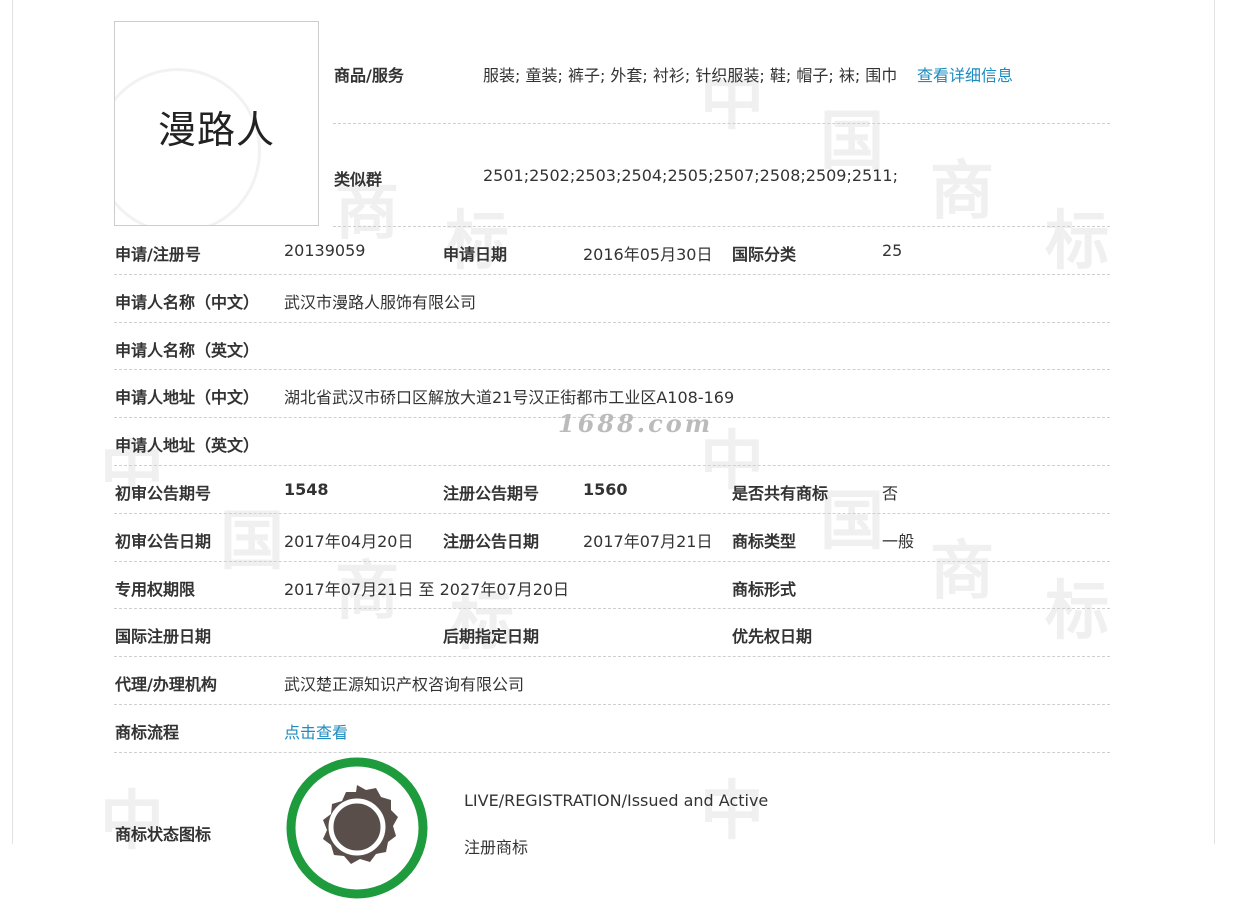  I want to click on intl-class-label: 国际分类, so click(764, 254).